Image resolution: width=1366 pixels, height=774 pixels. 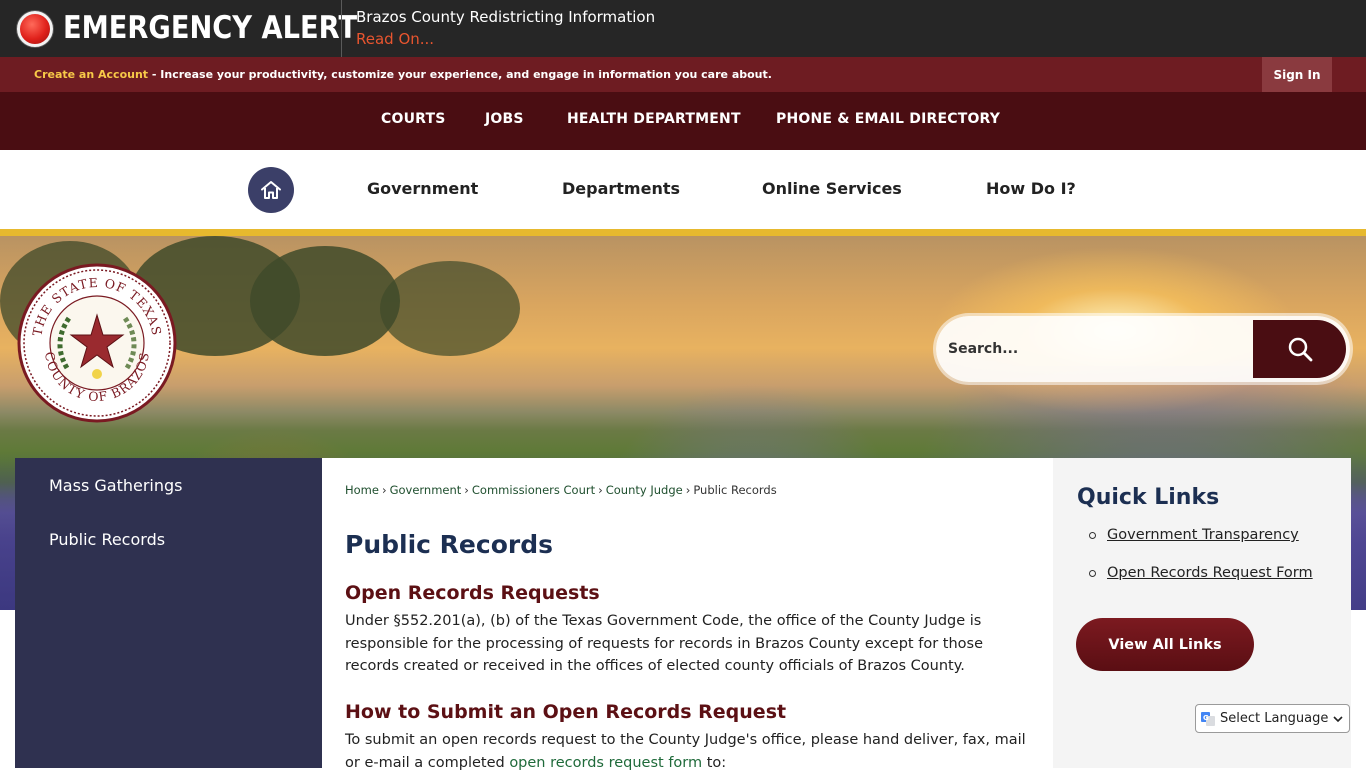 I want to click on alert-divider, so click(x=341, y=28).